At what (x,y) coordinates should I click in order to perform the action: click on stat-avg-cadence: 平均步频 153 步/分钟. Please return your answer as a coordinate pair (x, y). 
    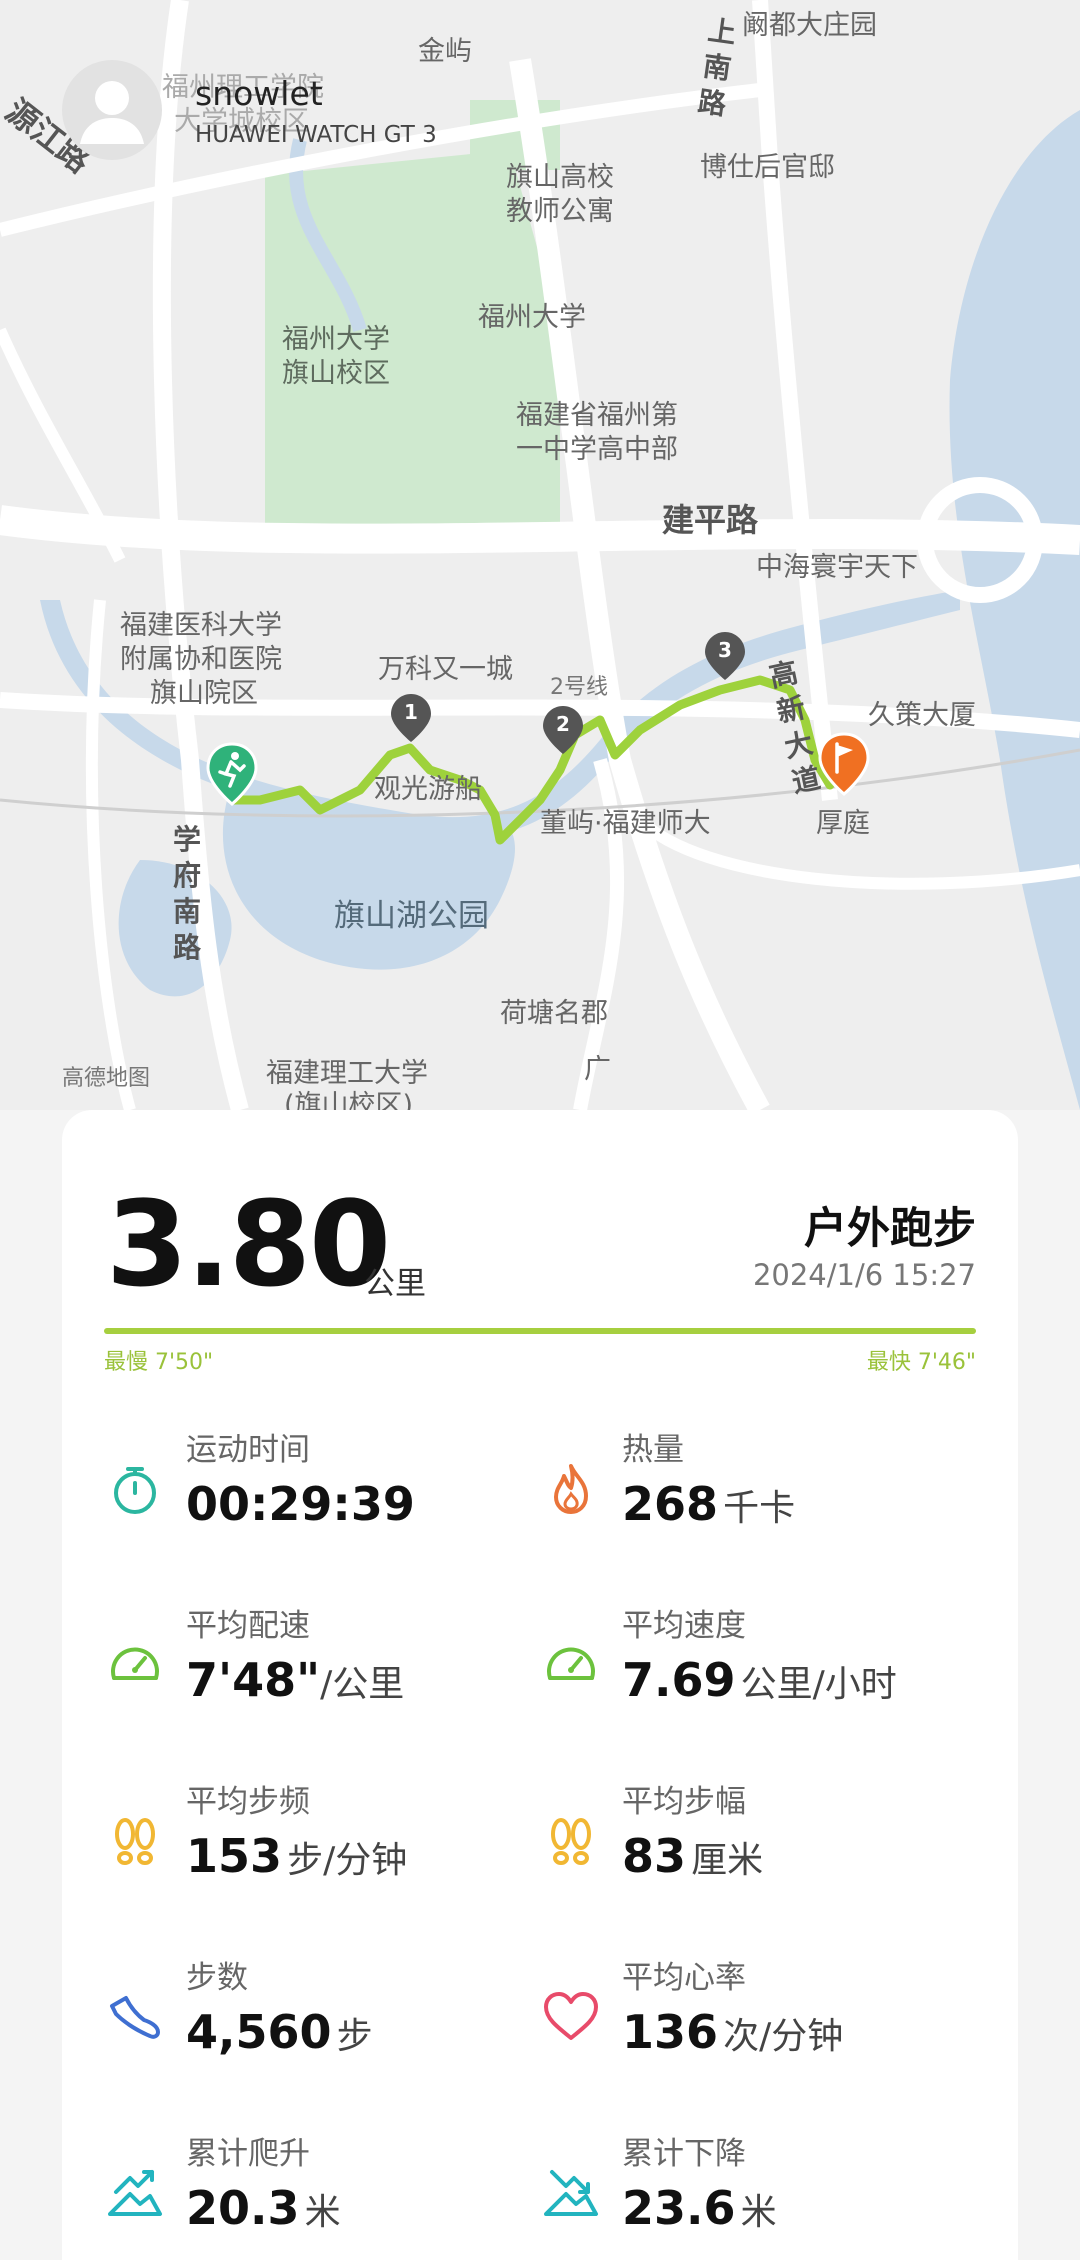
    Looking at the image, I should click on (316, 1842).